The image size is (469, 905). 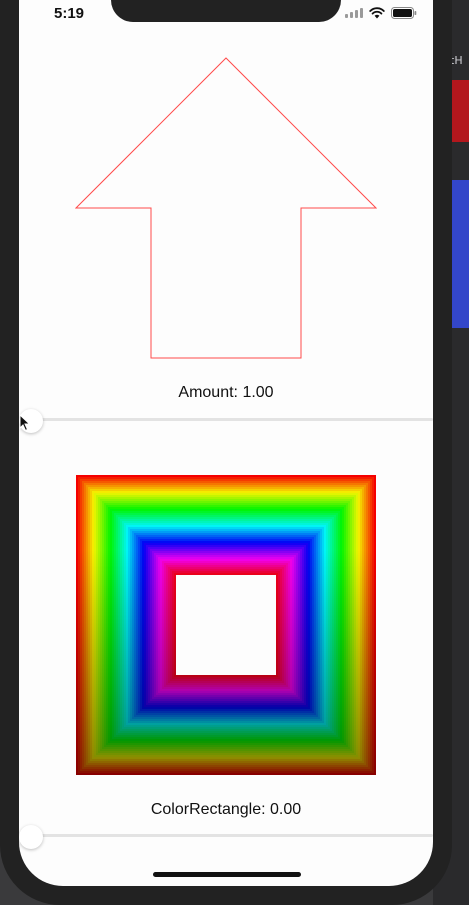 I want to click on color-rectangle-label: ColorRectangle: 0.00, so click(x=226, y=809).